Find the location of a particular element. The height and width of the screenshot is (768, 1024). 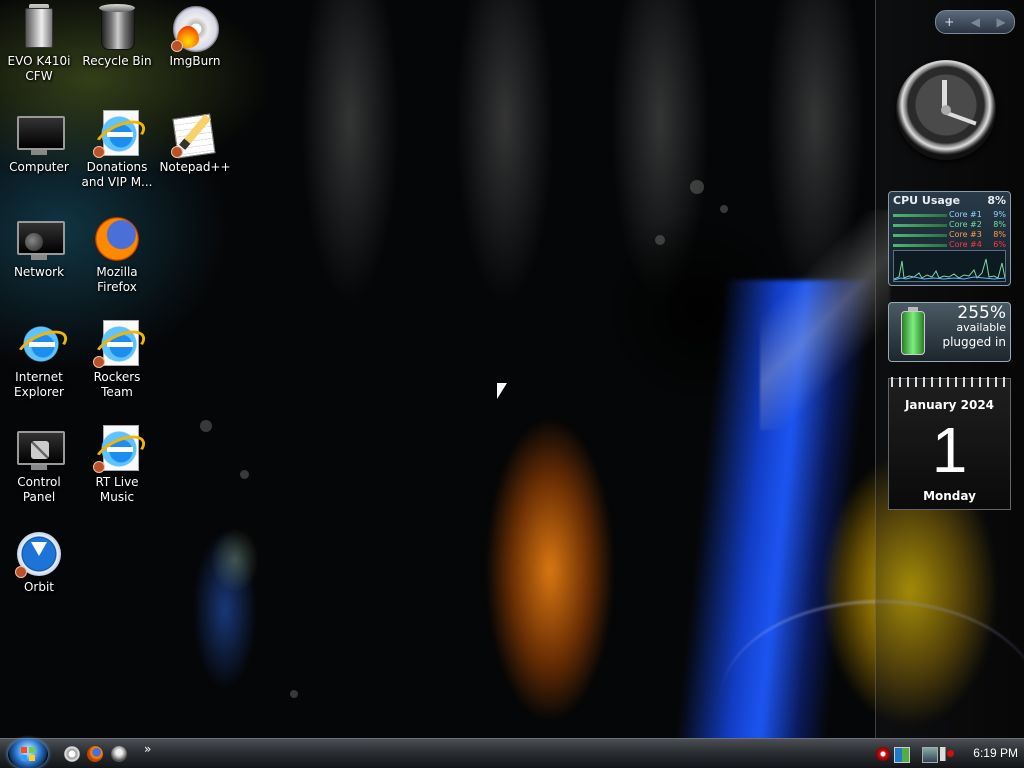

desktop-icon-rt-live-music: RT Live Music is located at coordinates (117, 465).